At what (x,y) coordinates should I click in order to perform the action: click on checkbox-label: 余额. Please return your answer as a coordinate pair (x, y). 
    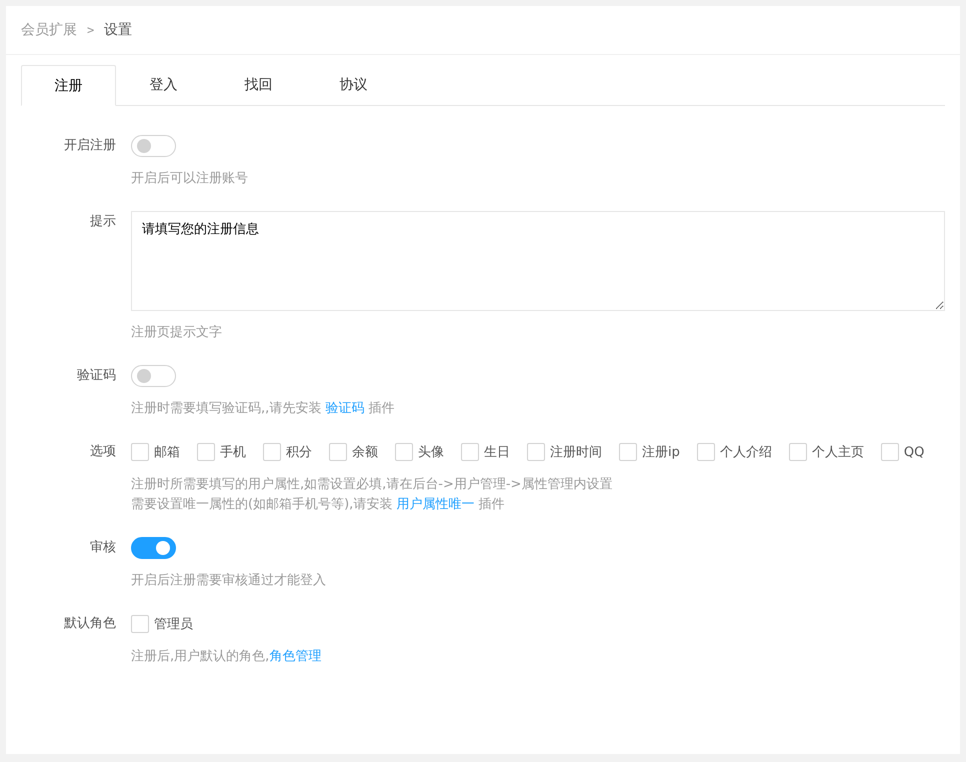
    Looking at the image, I should click on (365, 452).